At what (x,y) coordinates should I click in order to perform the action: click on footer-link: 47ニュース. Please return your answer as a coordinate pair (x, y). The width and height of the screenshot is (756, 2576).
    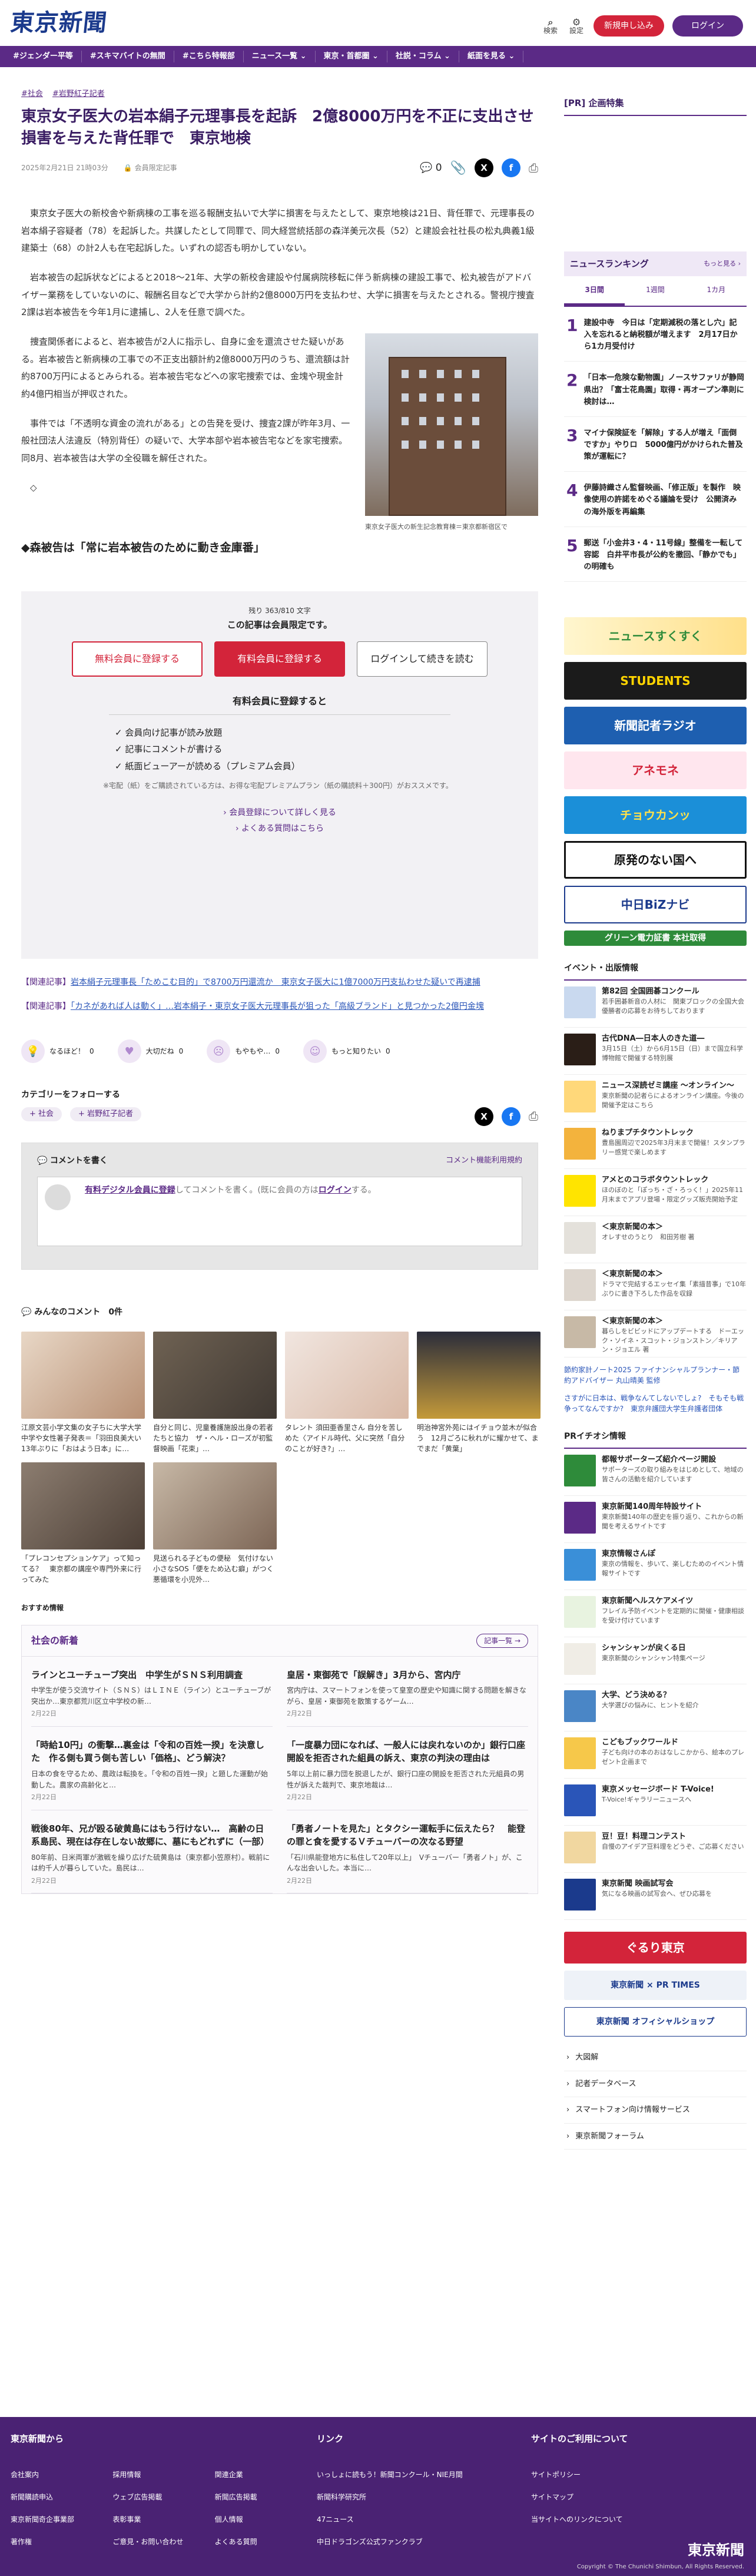
    Looking at the image, I should click on (424, 2519).